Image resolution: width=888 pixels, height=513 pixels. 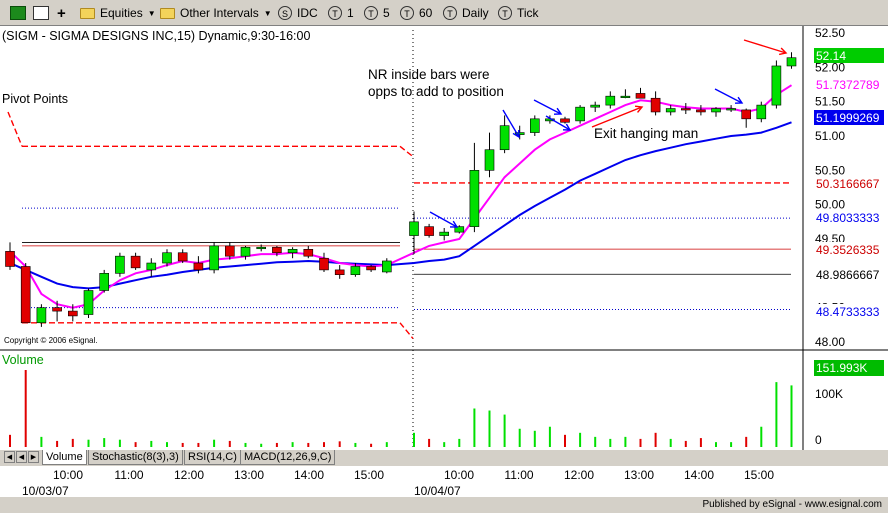 What do you see at coordinates (466, 13) in the screenshot?
I see `interval-daily-button: T Daily` at bounding box center [466, 13].